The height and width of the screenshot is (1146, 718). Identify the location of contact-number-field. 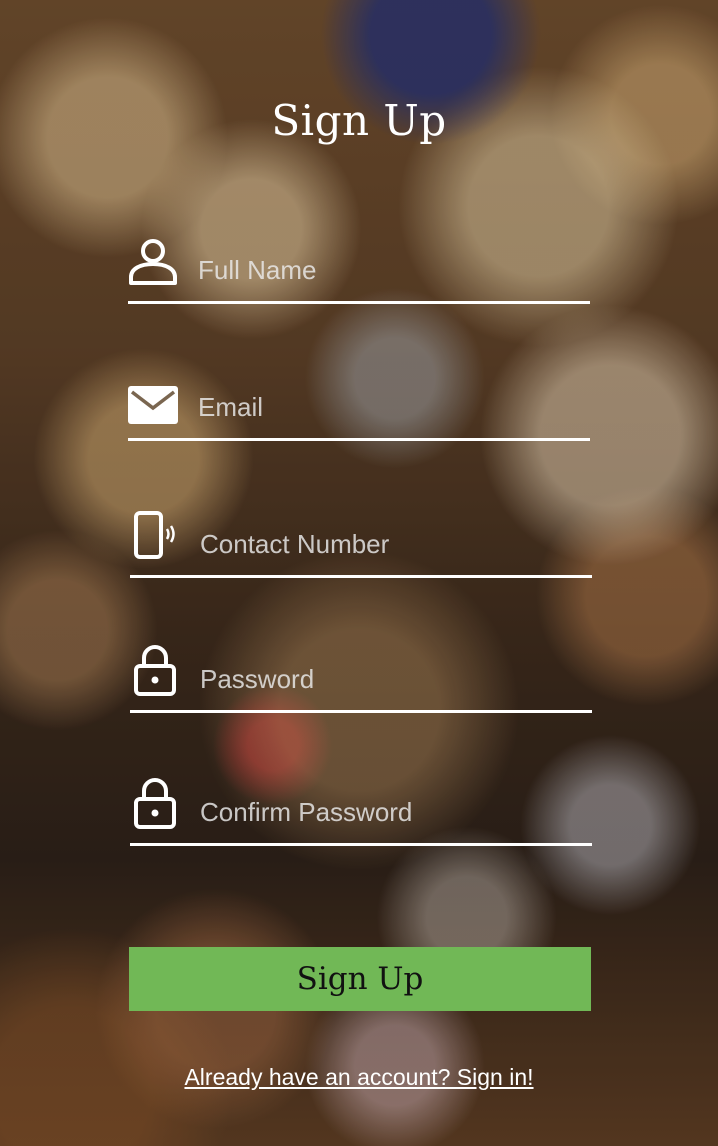
(361, 544).